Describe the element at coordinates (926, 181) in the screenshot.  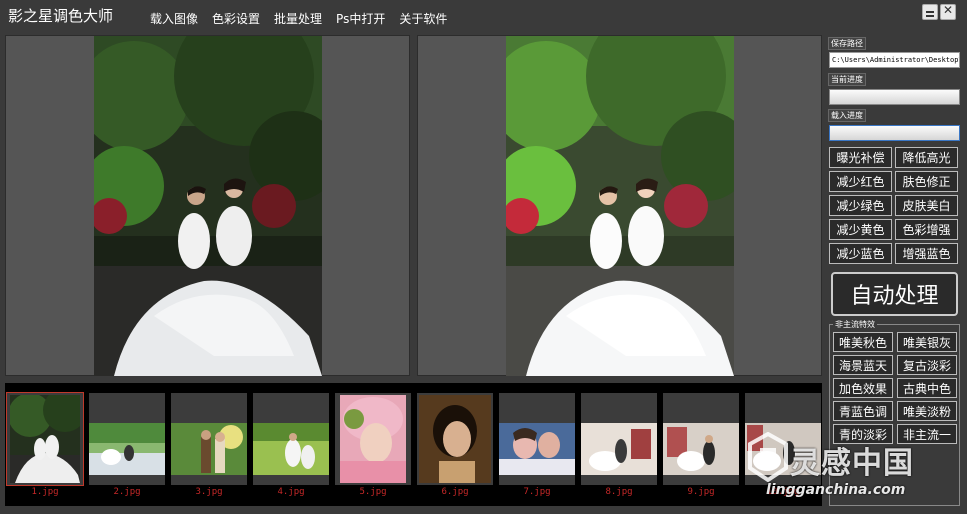
I see `skin-tone-fix-button: 肤色修正` at that location.